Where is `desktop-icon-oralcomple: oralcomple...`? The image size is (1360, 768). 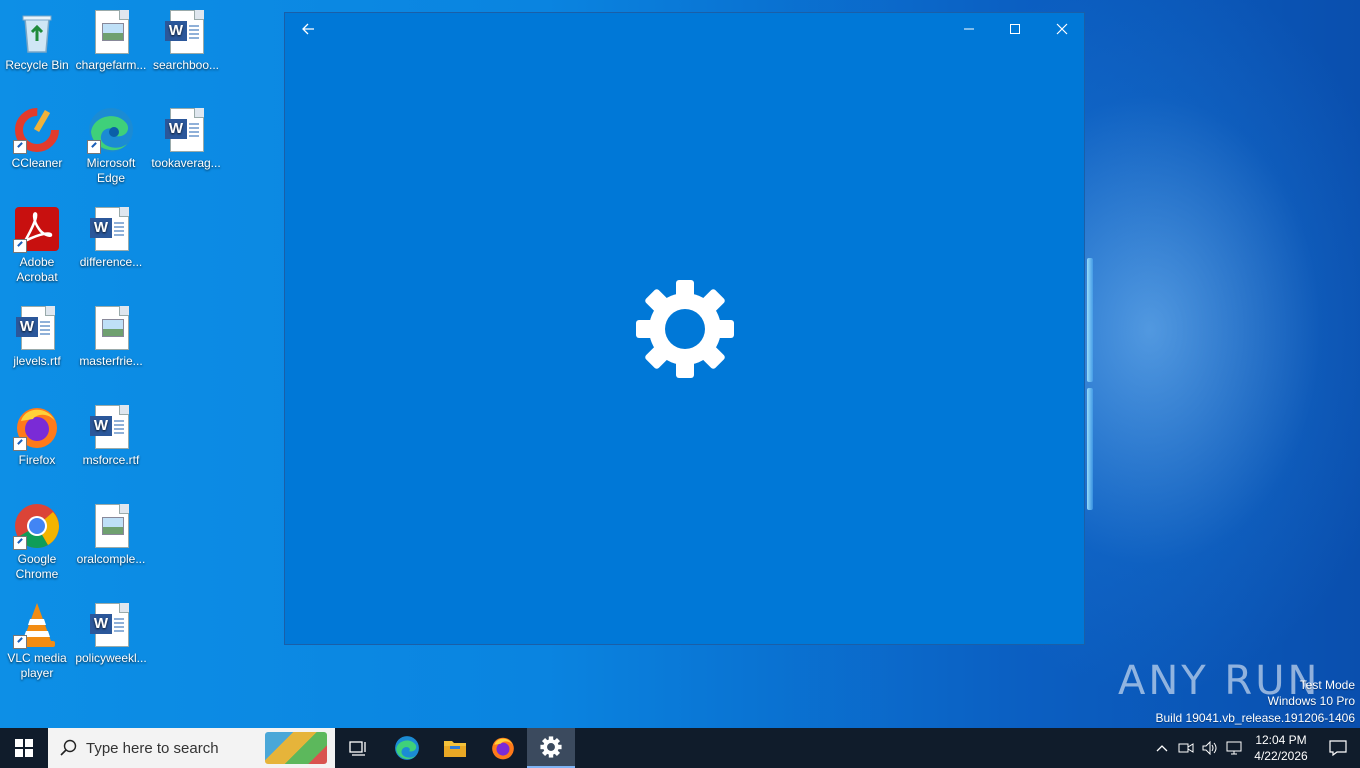 desktop-icon-oralcomple: oralcomple... is located at coordinates (111, 534).